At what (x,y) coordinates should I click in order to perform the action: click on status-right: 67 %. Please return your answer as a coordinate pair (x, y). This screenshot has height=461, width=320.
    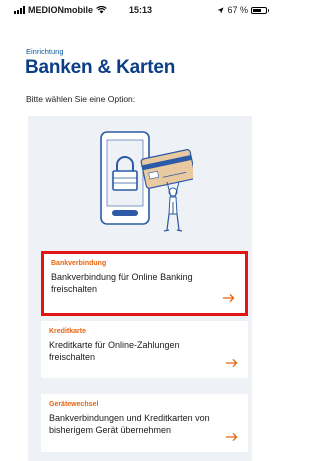
    Looking at the image, I should click on (243, 10).